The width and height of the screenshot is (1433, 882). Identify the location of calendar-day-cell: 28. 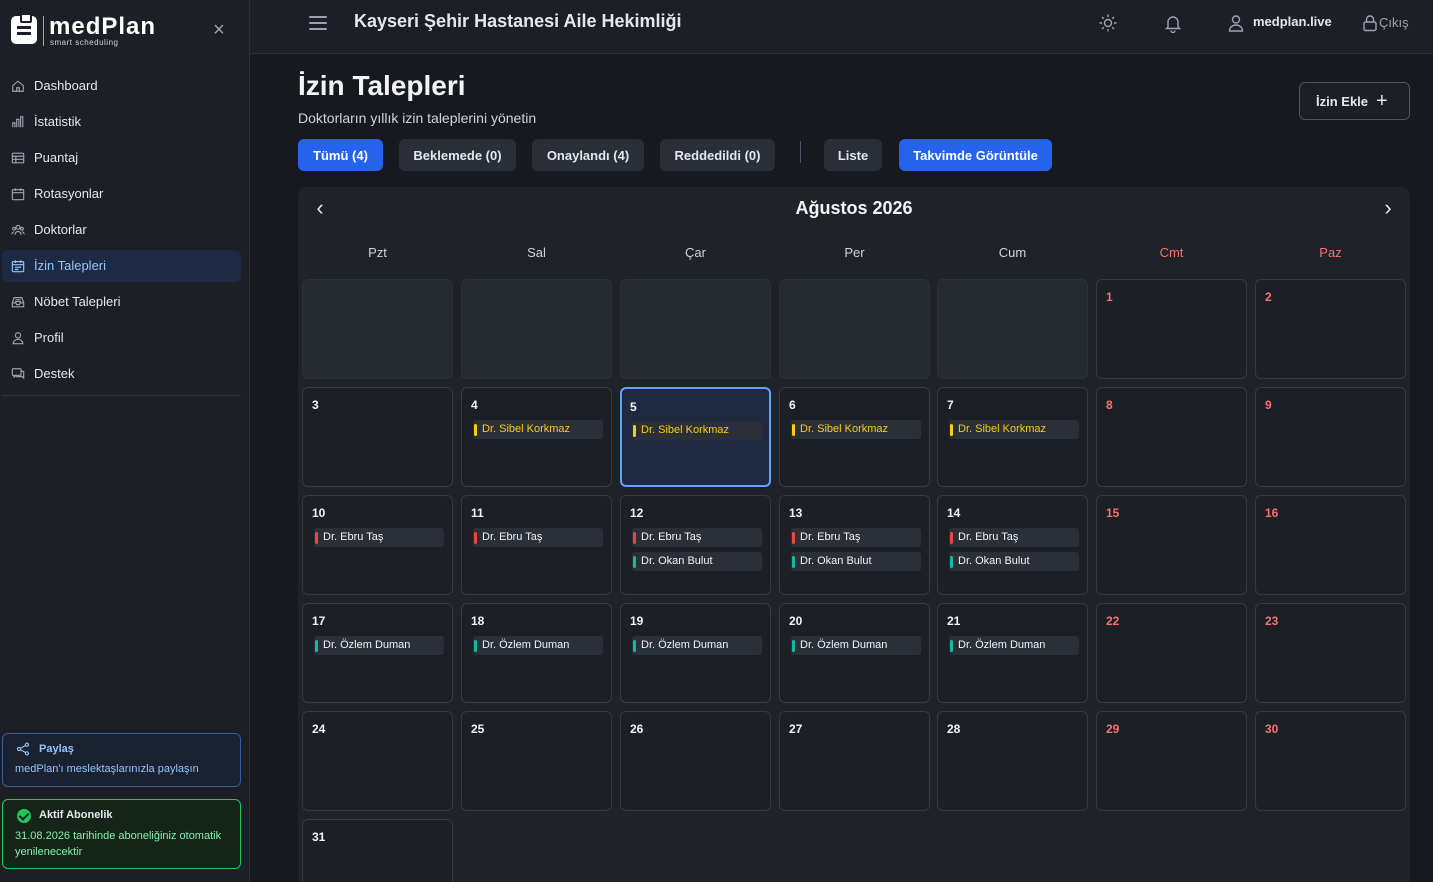
(1012, 761).